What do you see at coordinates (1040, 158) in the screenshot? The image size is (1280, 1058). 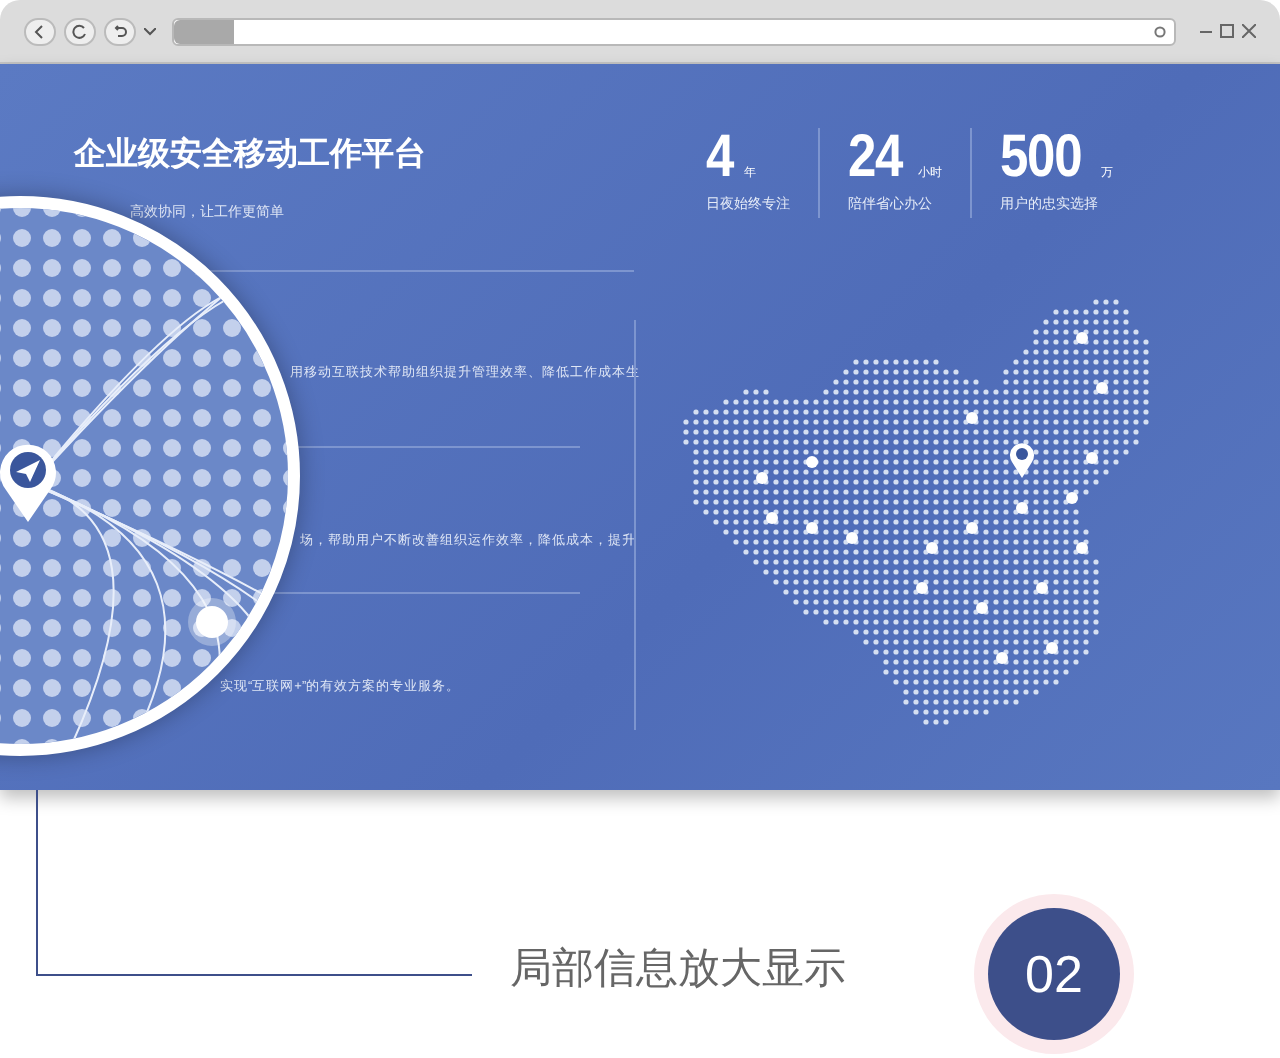 I see `stat-number: 500` at bounding box center [1040, 158].